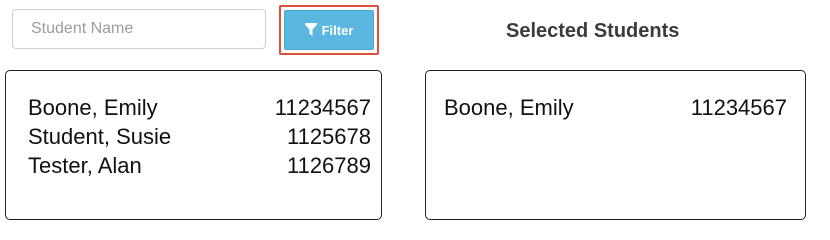  I want to click on filter-button-highlight: Filter, so click(329, 30).